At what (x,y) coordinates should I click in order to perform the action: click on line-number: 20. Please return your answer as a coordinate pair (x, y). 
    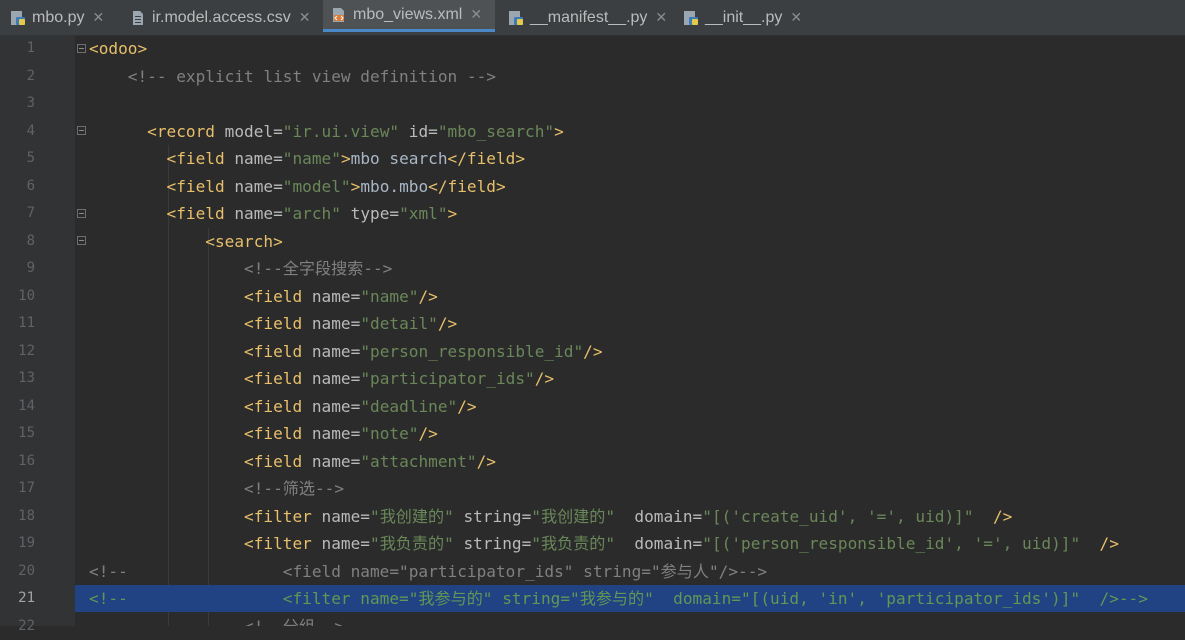
    Looking at the image, I should click on (26, 570).